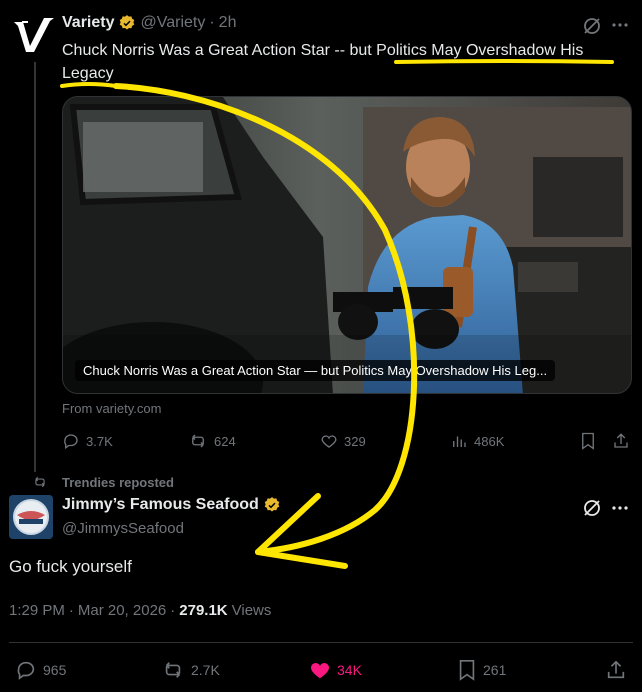 The height and width of the screenshot is (692, 642). Describe the element at coordinates (349, 670) in the screenshot. I see `like-count: 34K` at that location.